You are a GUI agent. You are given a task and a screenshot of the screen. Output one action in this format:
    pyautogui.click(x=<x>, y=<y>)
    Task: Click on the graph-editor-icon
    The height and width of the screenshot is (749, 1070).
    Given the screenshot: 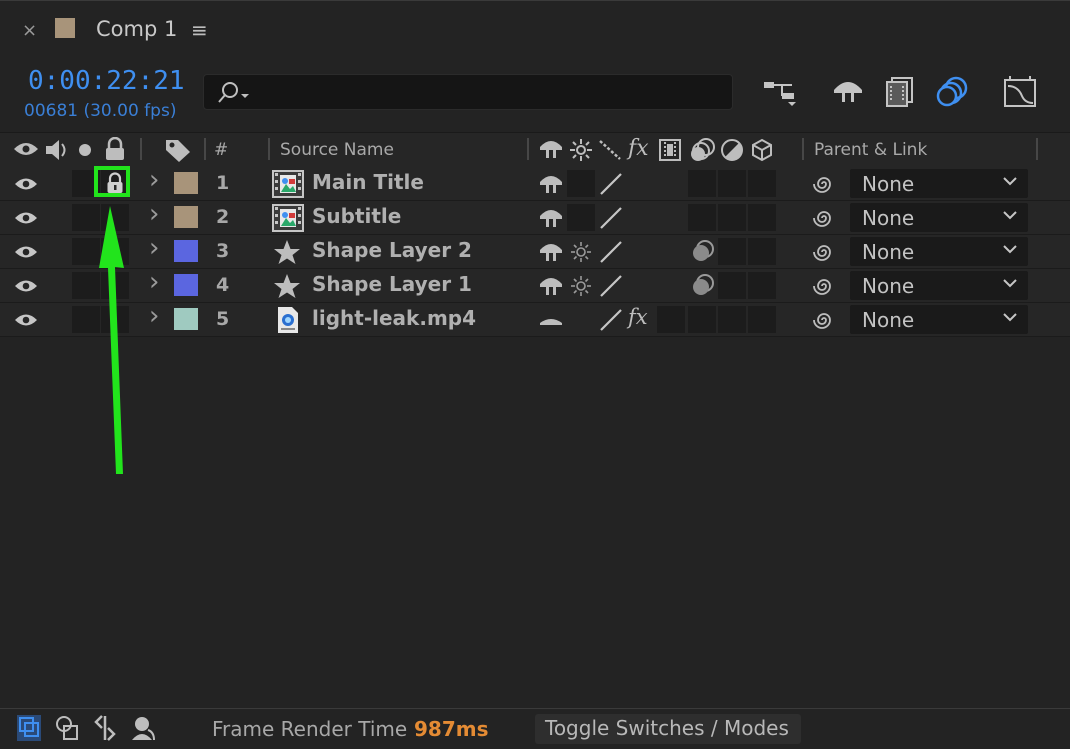 What is the action you would take?
    pyautogui.click(x=1021, y=93)
    